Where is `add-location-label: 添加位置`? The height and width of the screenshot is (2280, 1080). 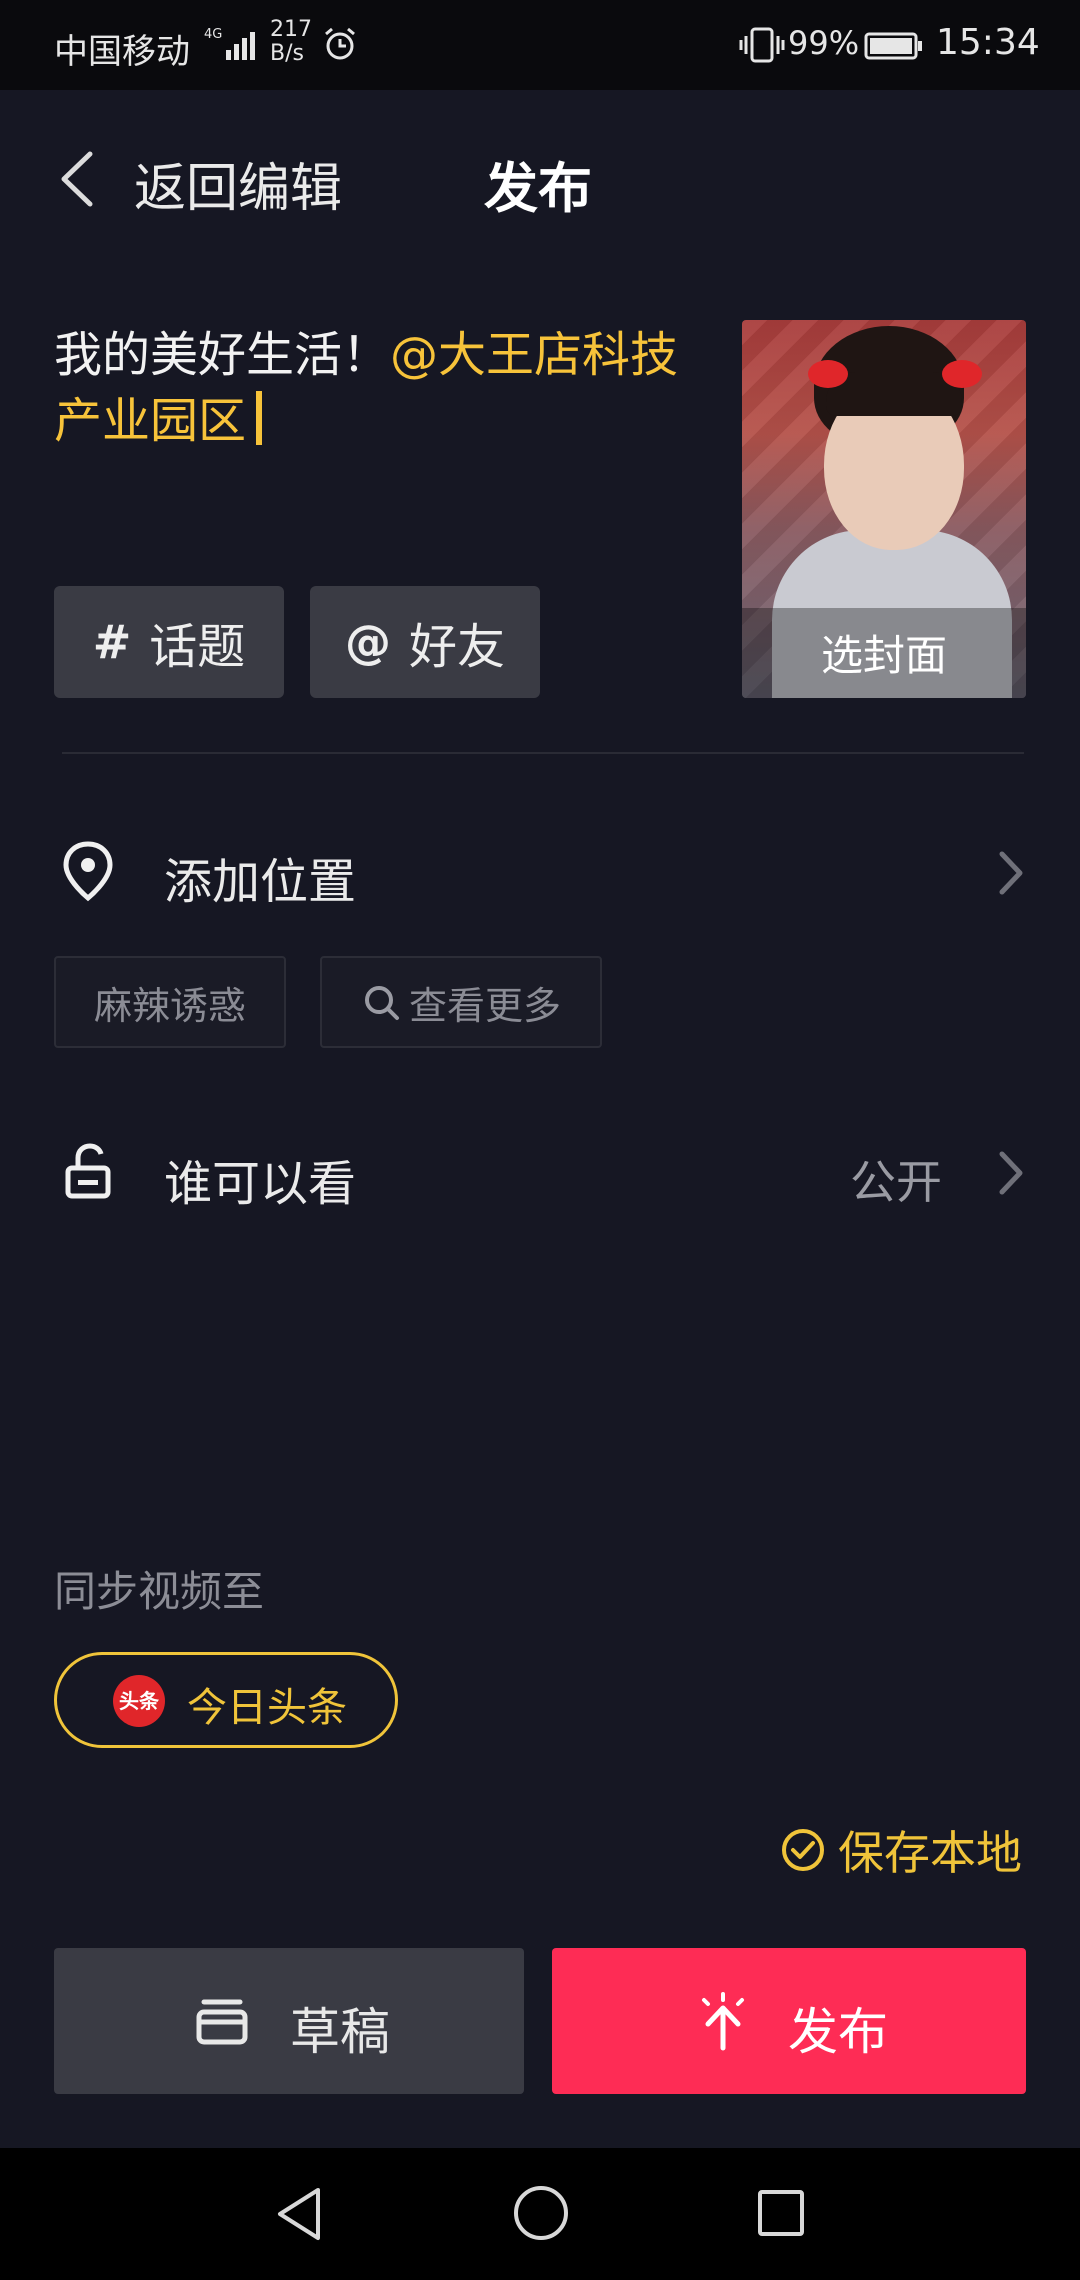 add-location-label: 添加位置 is located at coordinates (260, 882).